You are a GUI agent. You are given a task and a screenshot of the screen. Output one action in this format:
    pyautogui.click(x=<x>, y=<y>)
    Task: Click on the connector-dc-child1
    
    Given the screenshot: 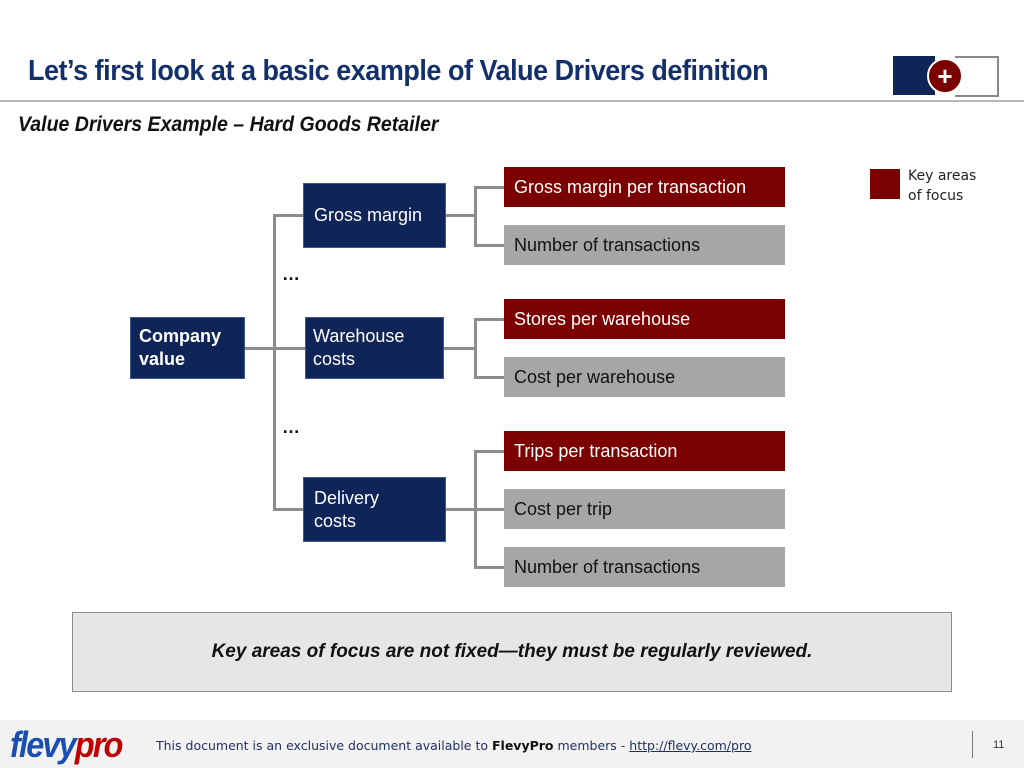 What is the action you would take?
    pyautogui.click(x=489, y=451)
    